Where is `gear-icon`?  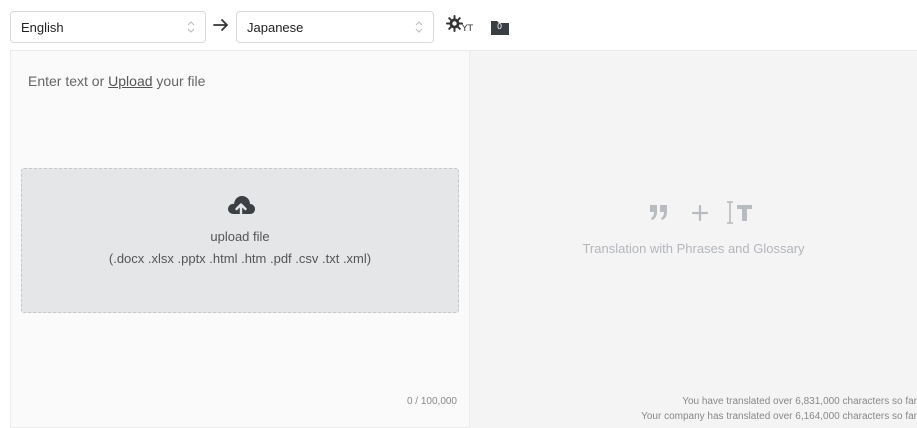 gear-icon is located at coordinates (454, 23).